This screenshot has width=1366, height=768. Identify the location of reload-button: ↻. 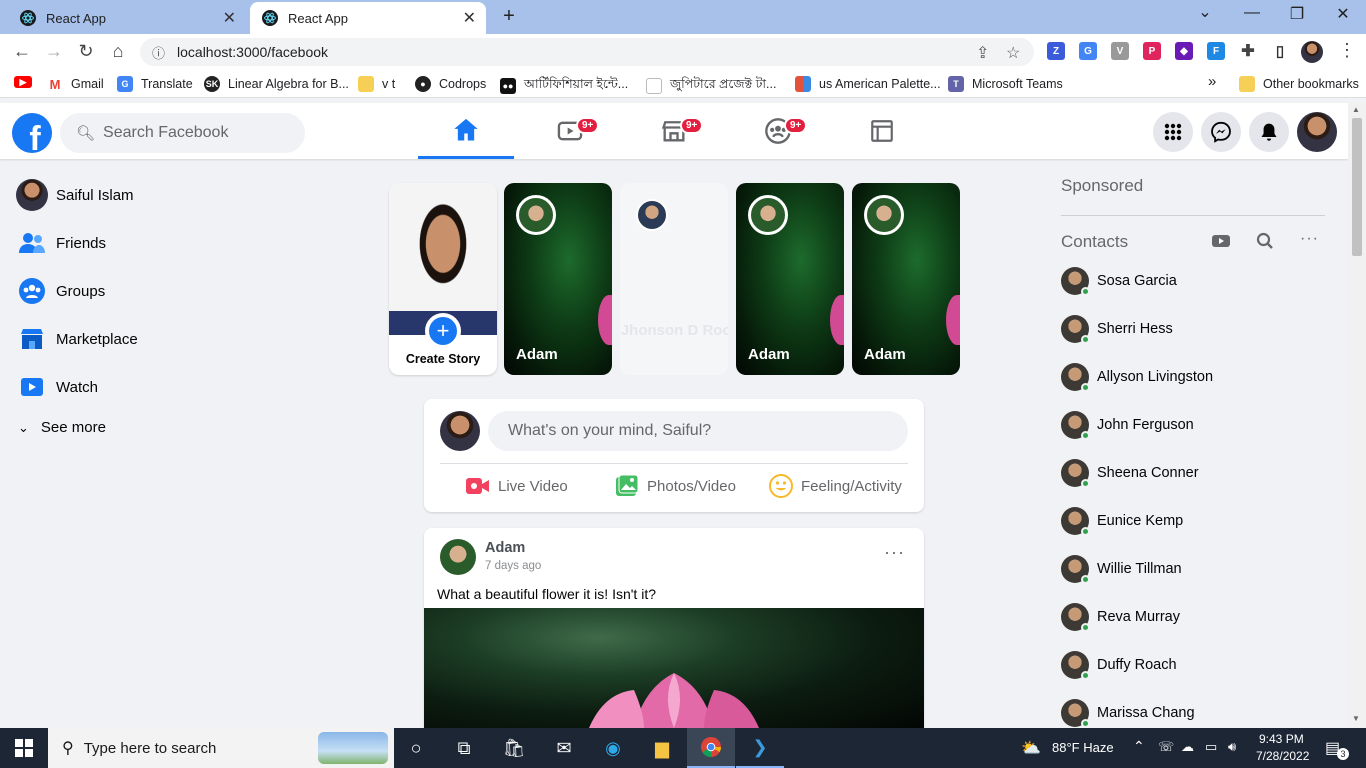
(86, 51).